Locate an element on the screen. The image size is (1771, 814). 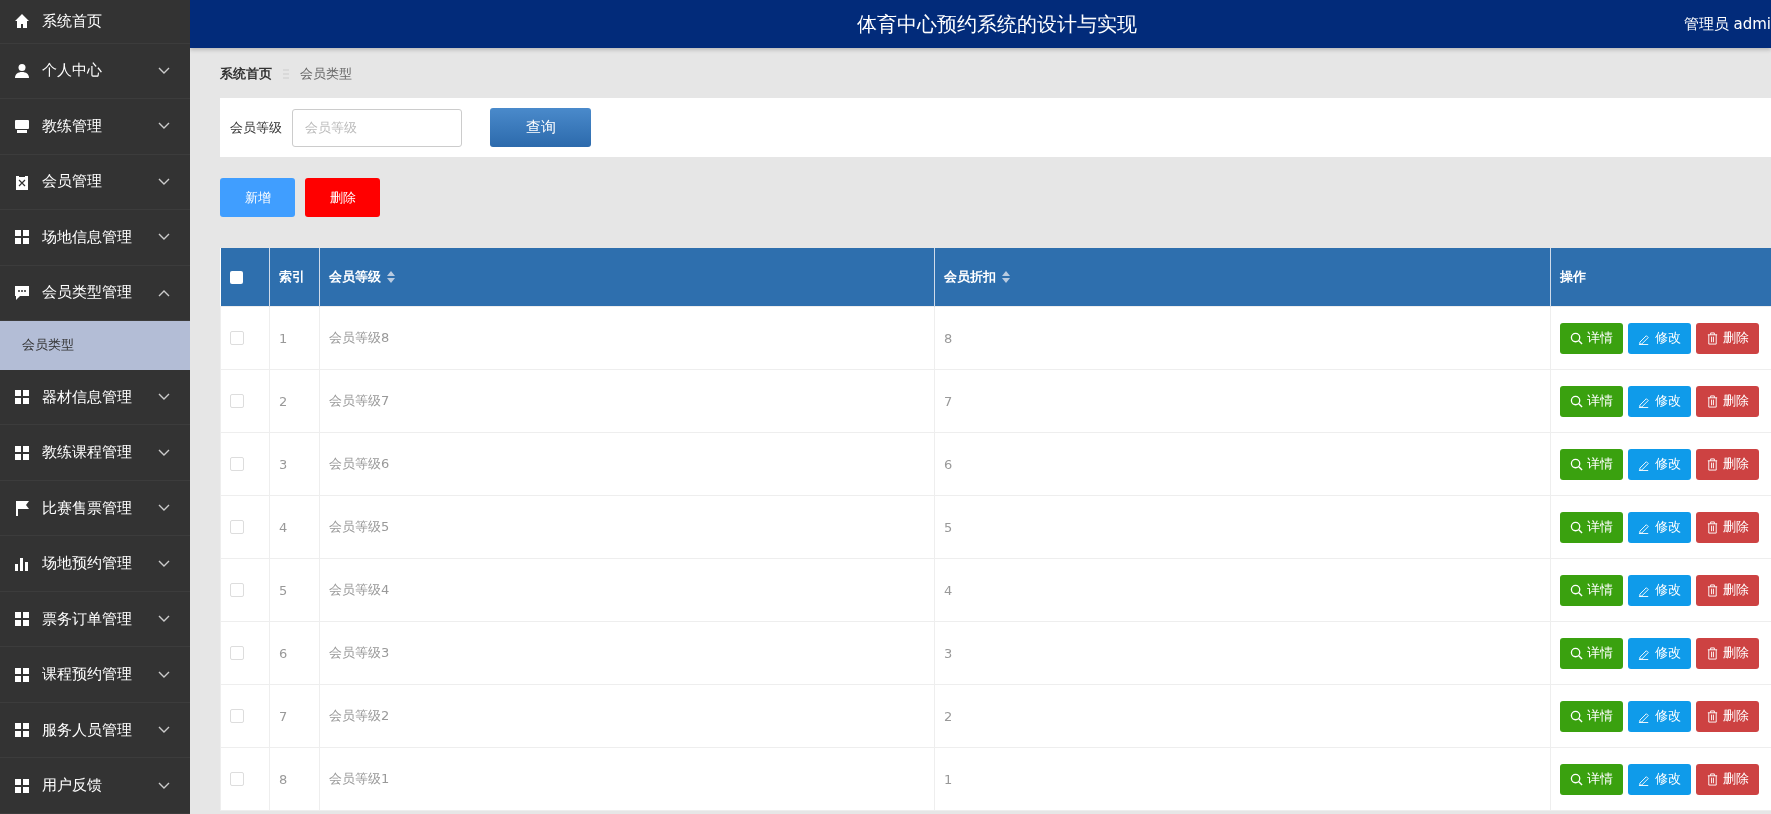
table-cell: 会员等级2 is located at coordinates (627, 716).